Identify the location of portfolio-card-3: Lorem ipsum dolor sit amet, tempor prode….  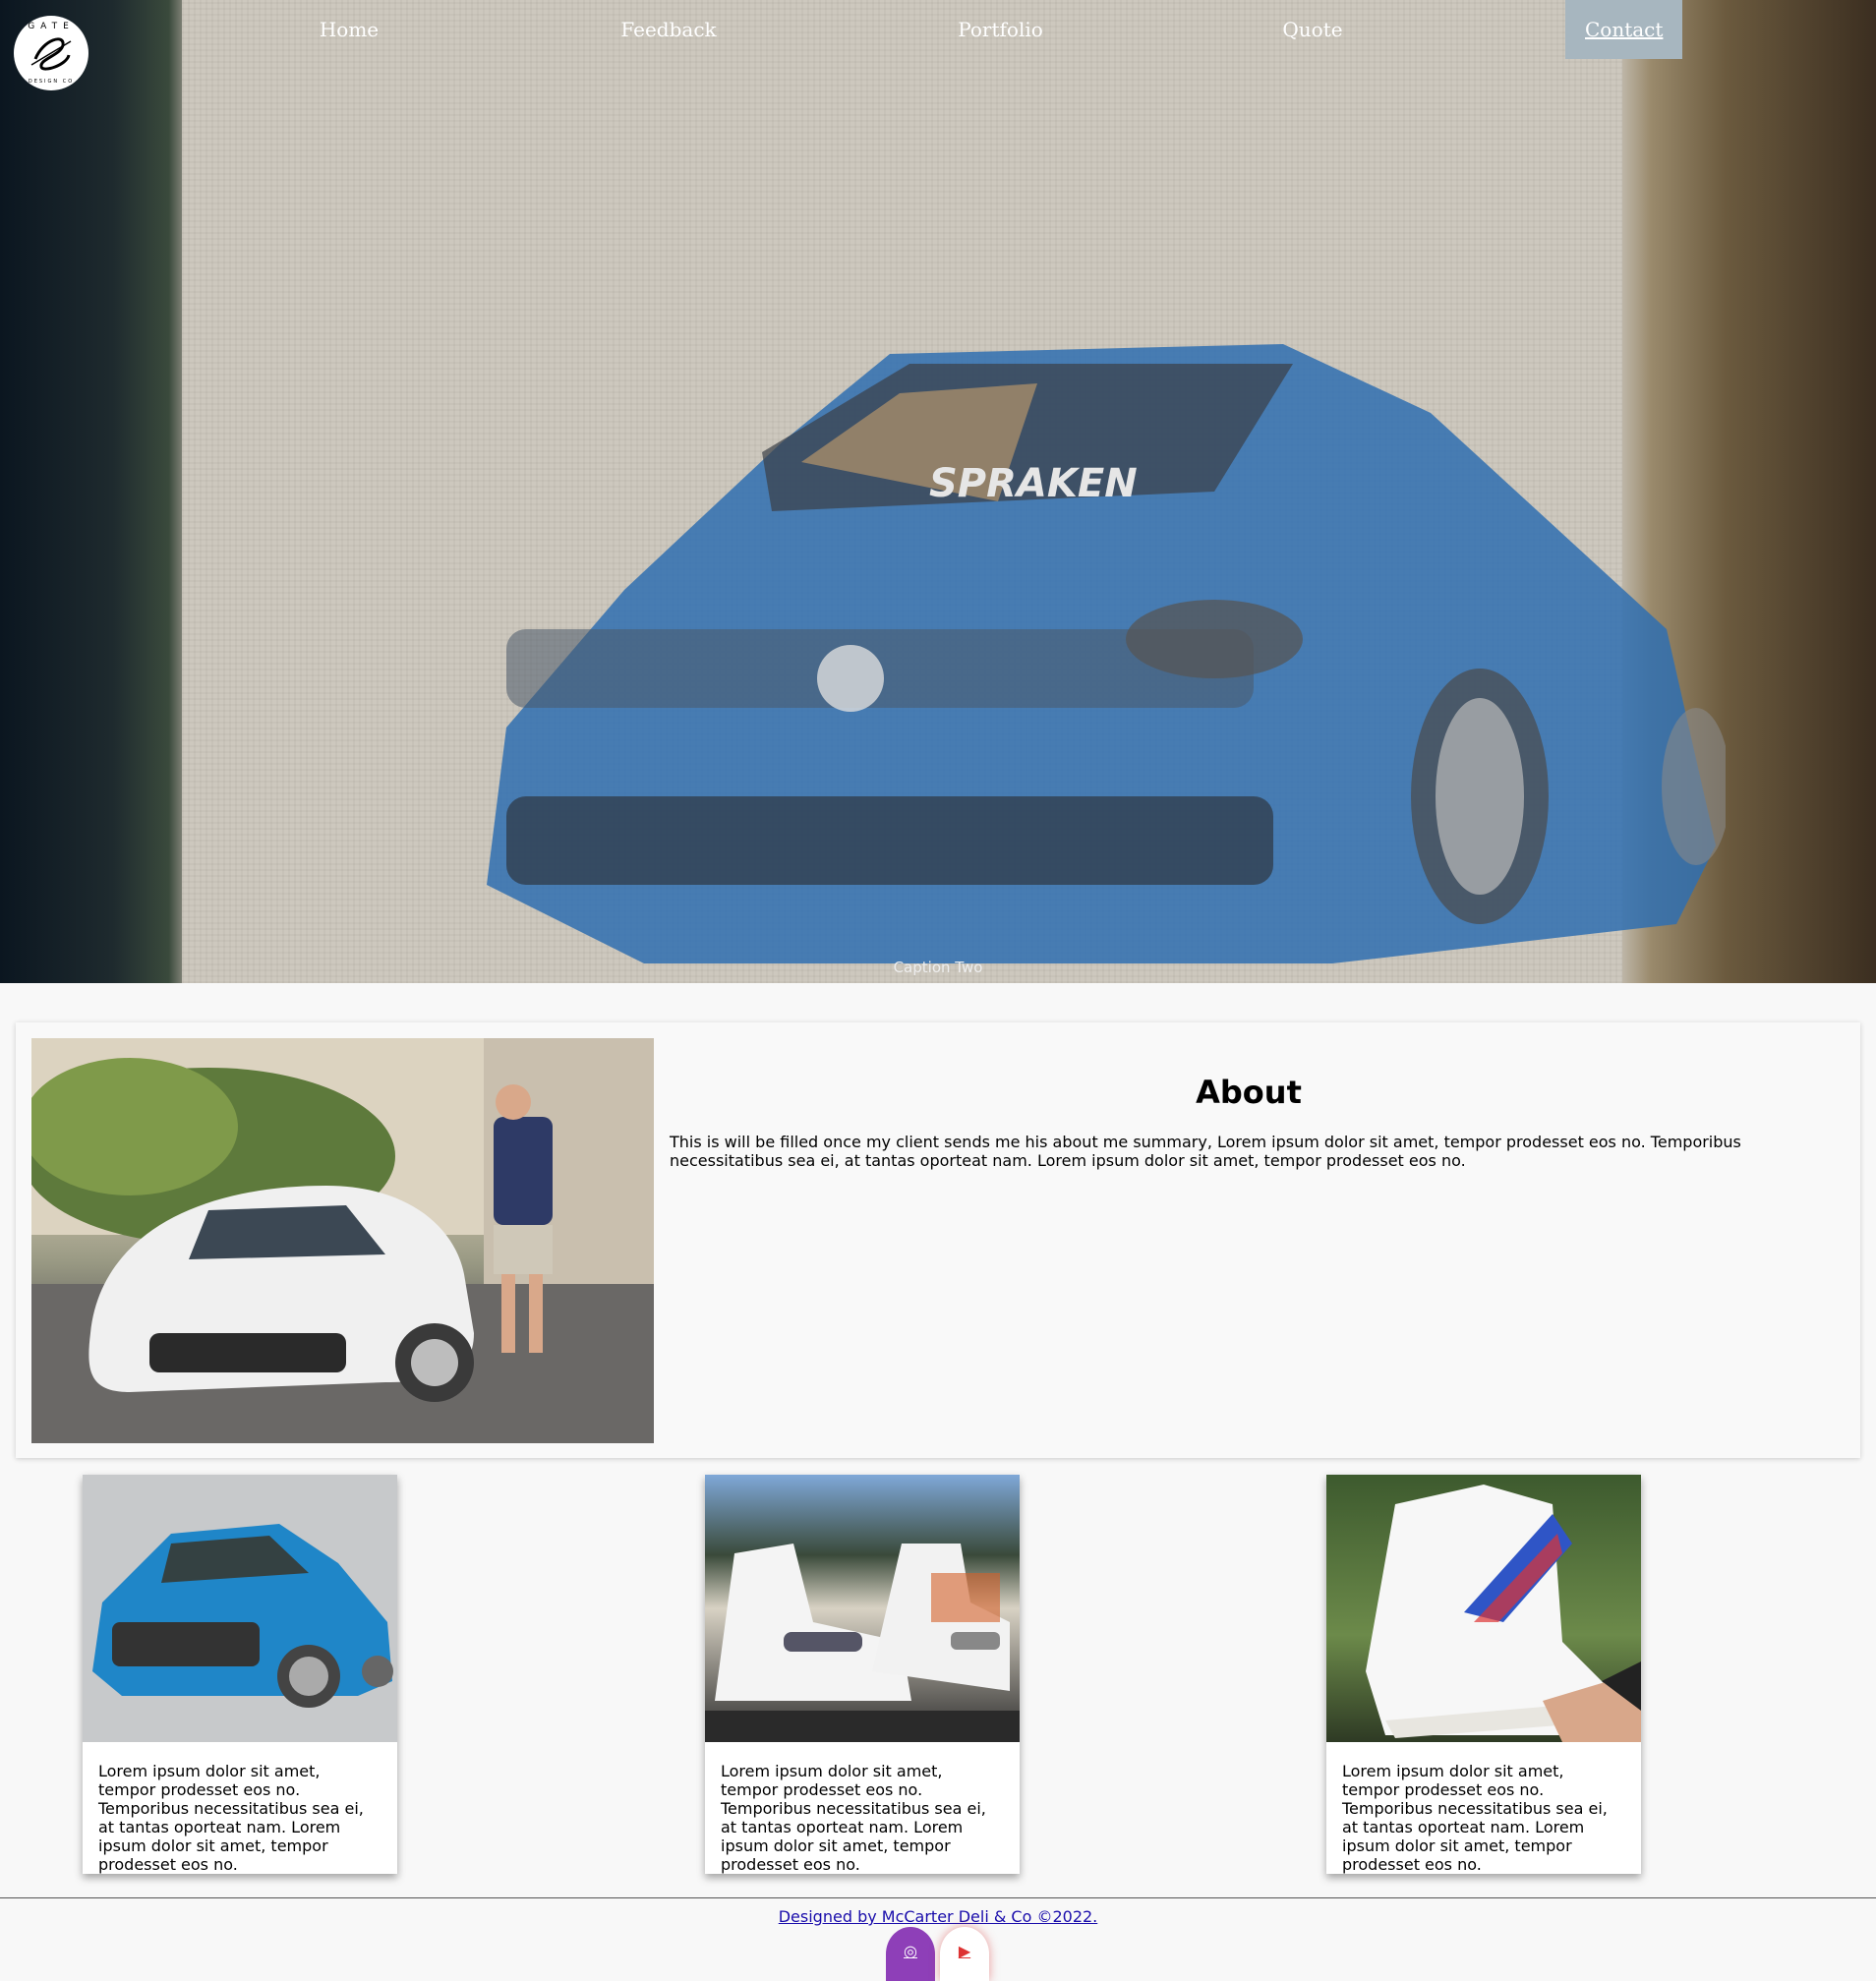
(1484, 1674).